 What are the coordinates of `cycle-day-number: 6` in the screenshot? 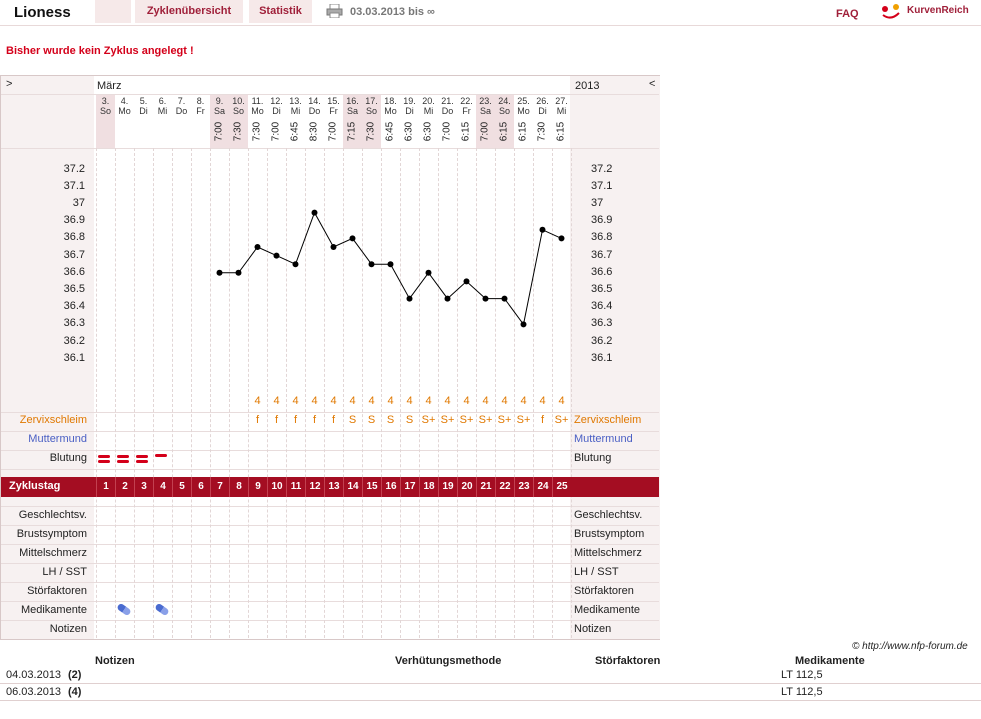 It's located at (200, 487).